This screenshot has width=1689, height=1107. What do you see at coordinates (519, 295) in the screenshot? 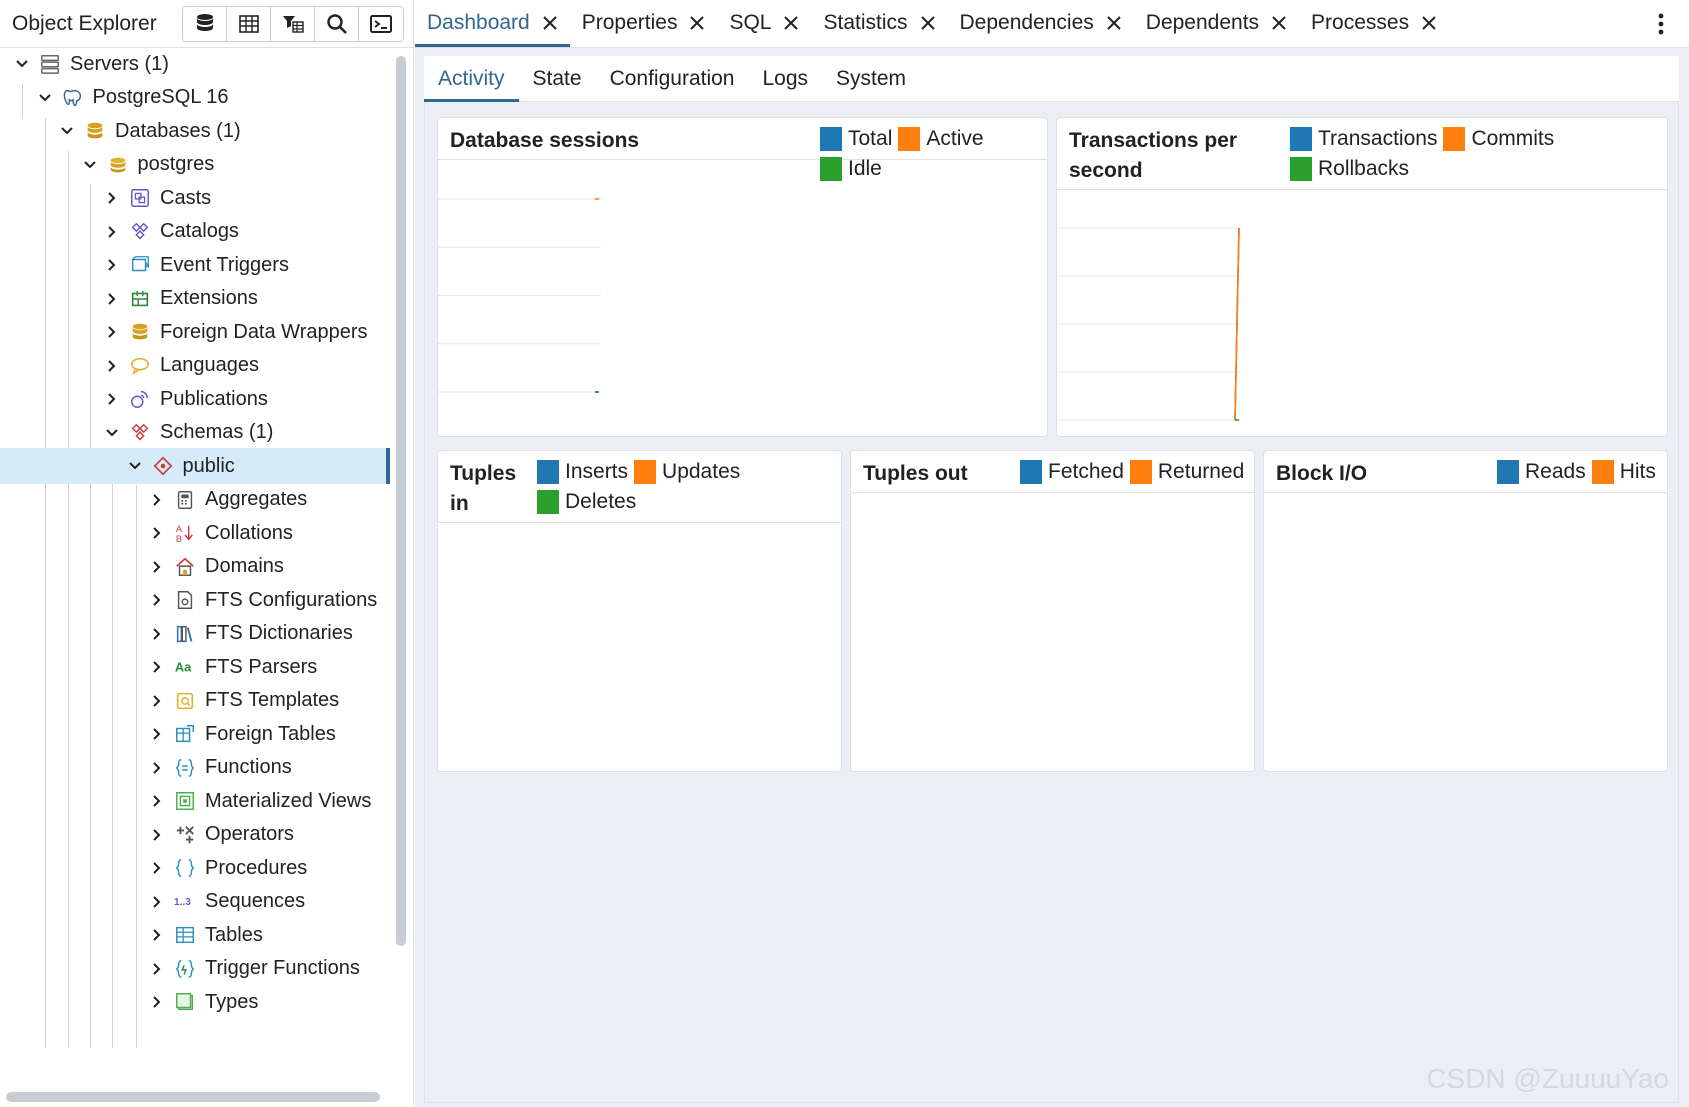
I see `chart-plot: 10.750.50.250` at bounding box center [519, 295].